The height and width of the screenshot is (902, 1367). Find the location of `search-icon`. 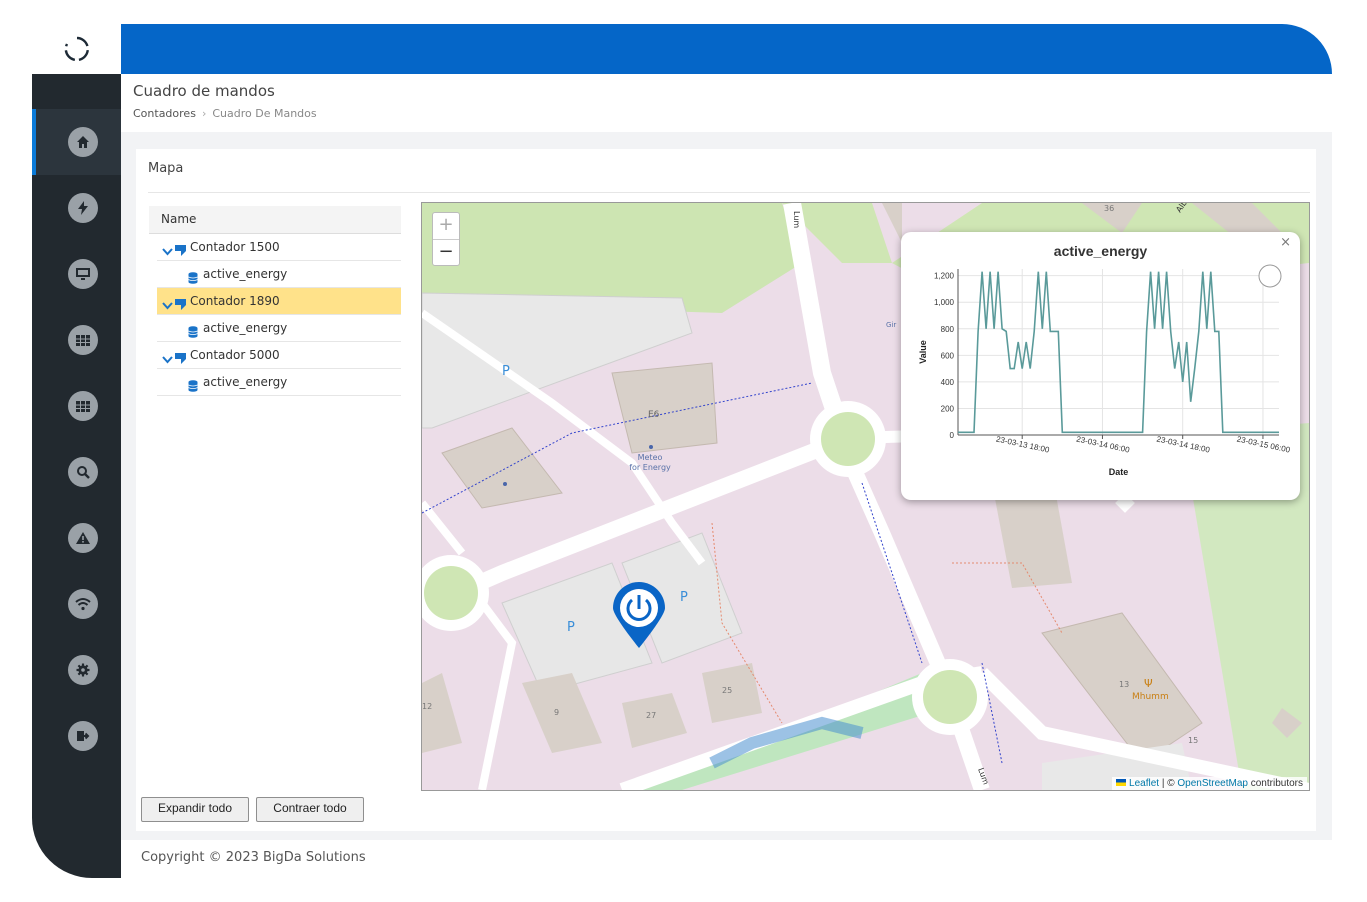

search-icon is located at coordinates (83, 472).